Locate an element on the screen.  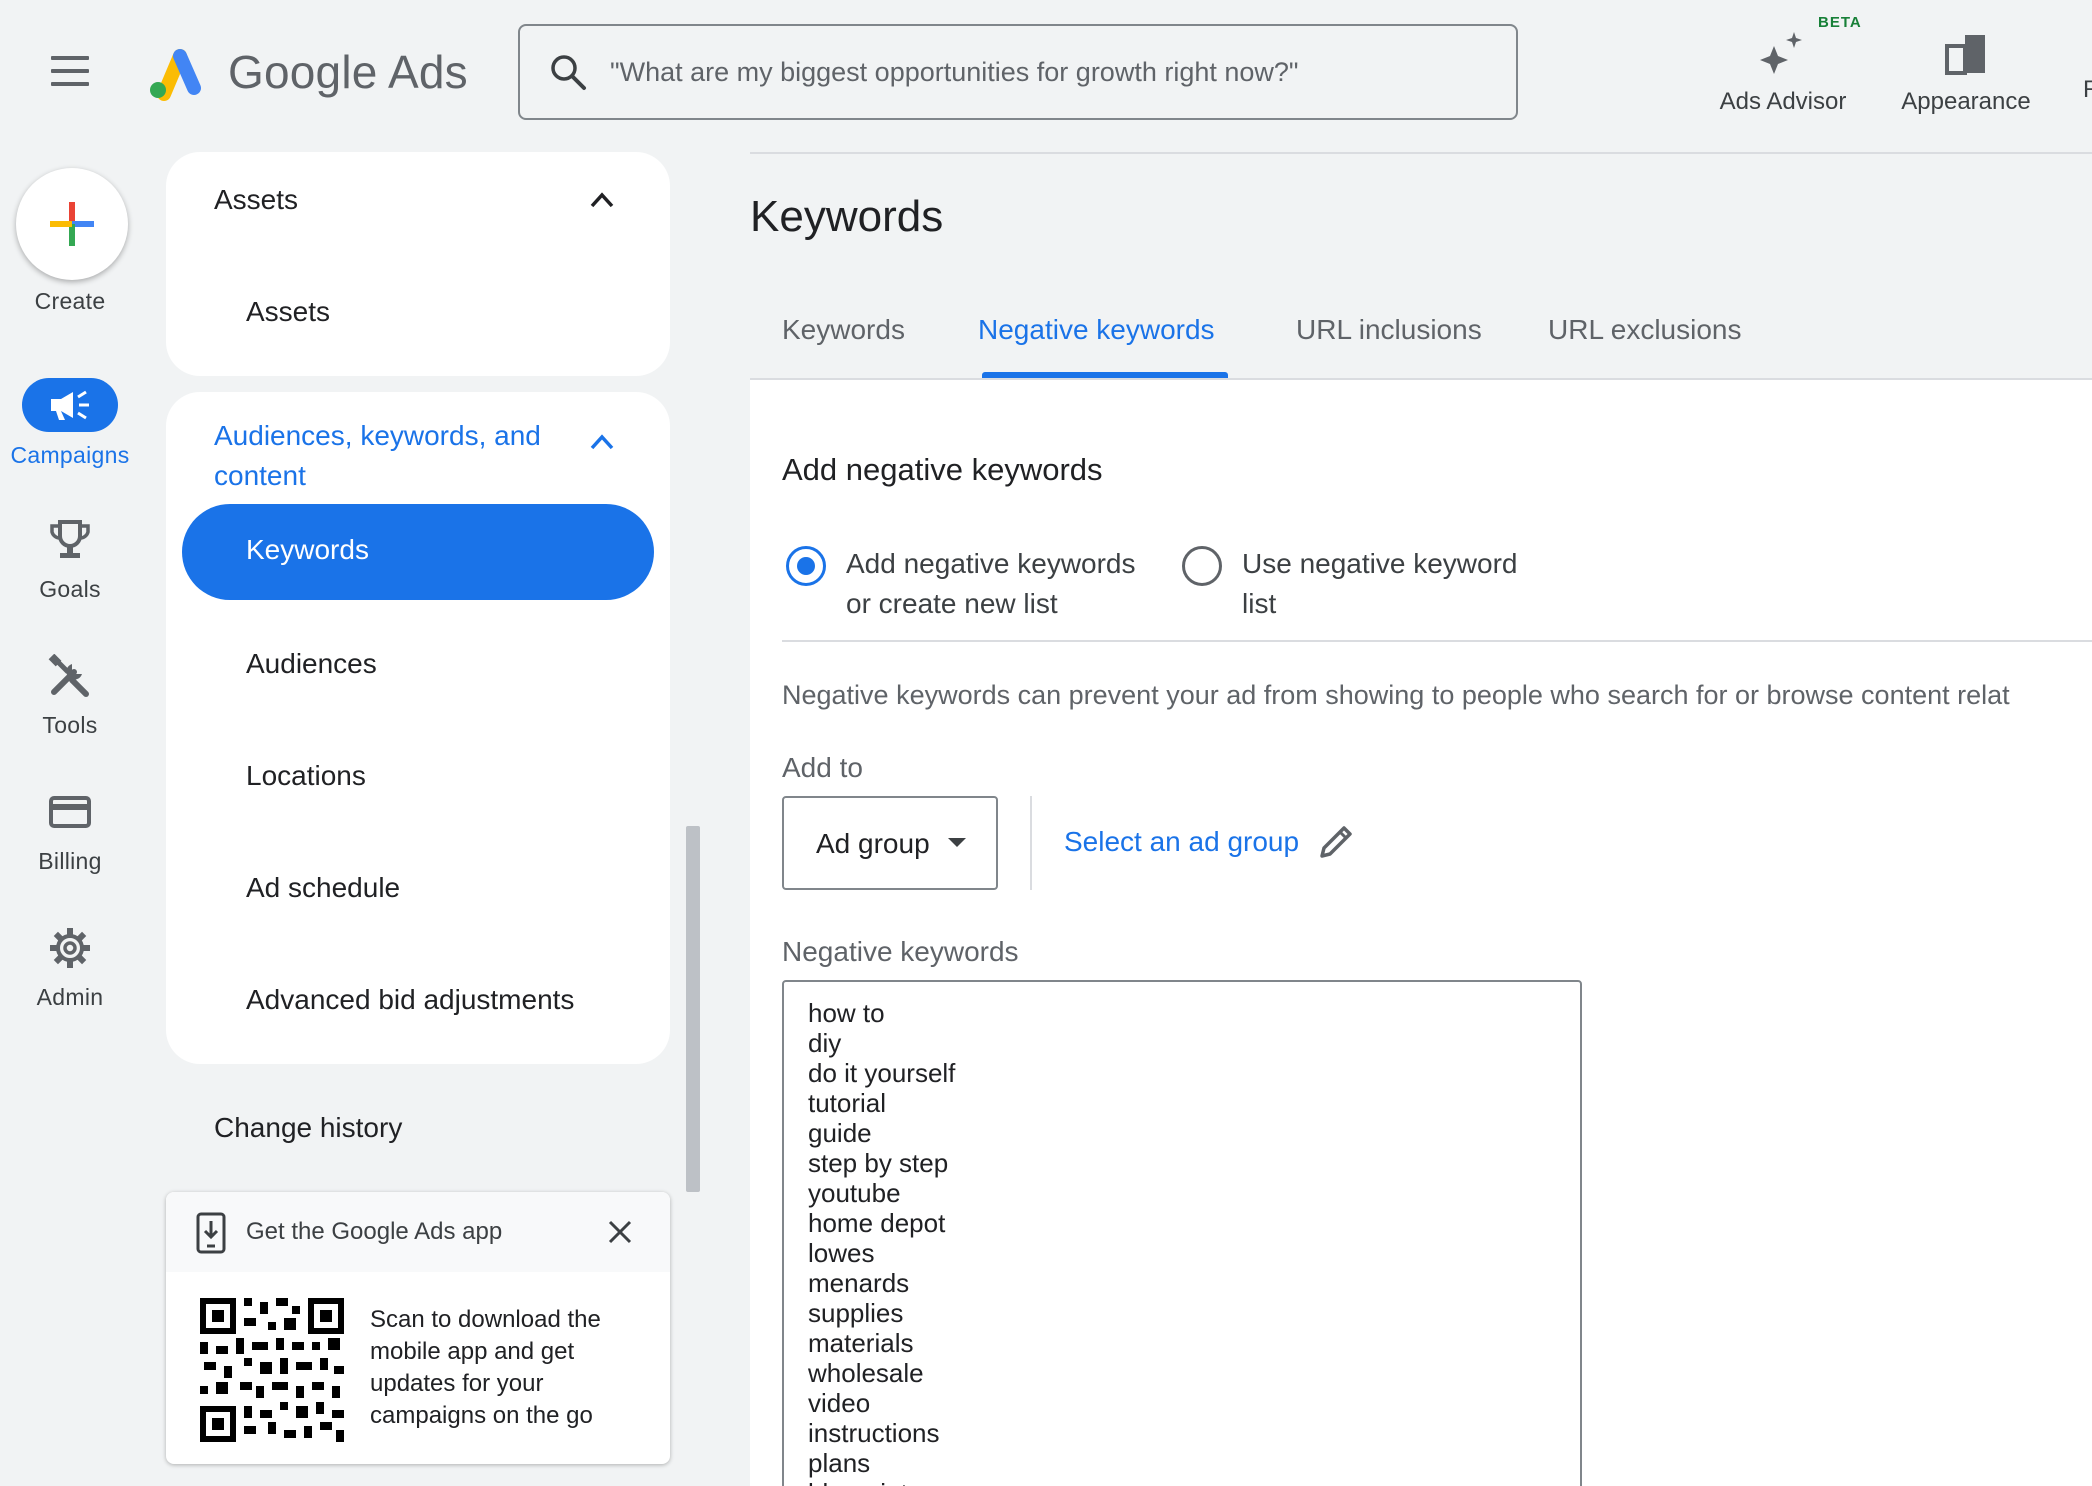
nav-item-change-history: Change history is located at coordinates (308, 1128).